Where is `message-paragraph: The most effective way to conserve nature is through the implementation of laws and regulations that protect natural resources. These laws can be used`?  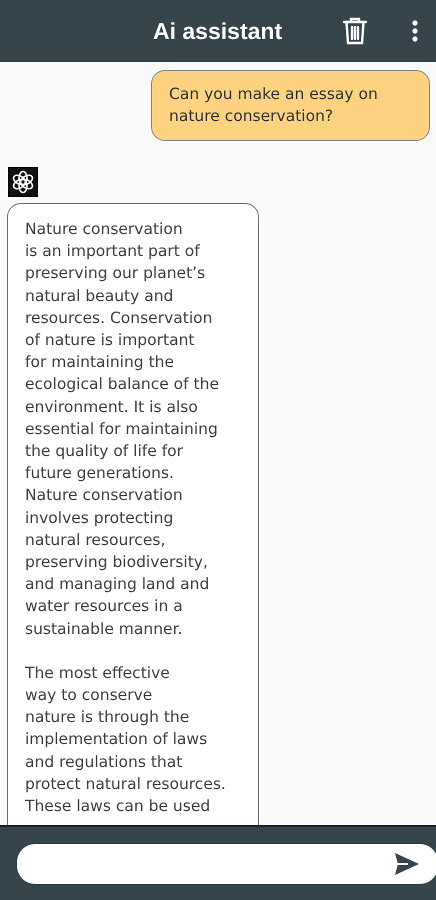 message-paragraph: The most effective way to conserve nature is through the implementation of laws and regulations that protect natural resources. These laws can be used is located at coordinates (126, 740).